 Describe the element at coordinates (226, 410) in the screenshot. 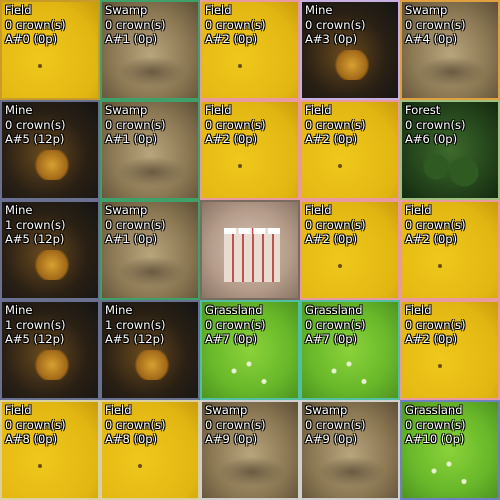

I see `tile-terrain-name: Swamp` at that location.